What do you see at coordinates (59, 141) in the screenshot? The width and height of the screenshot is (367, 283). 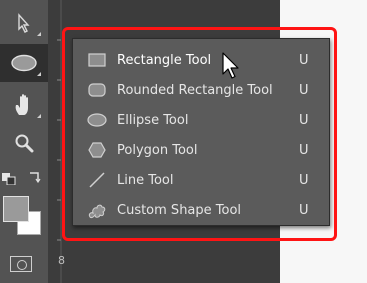 I see `ruler` at bounding box center [59, 141].